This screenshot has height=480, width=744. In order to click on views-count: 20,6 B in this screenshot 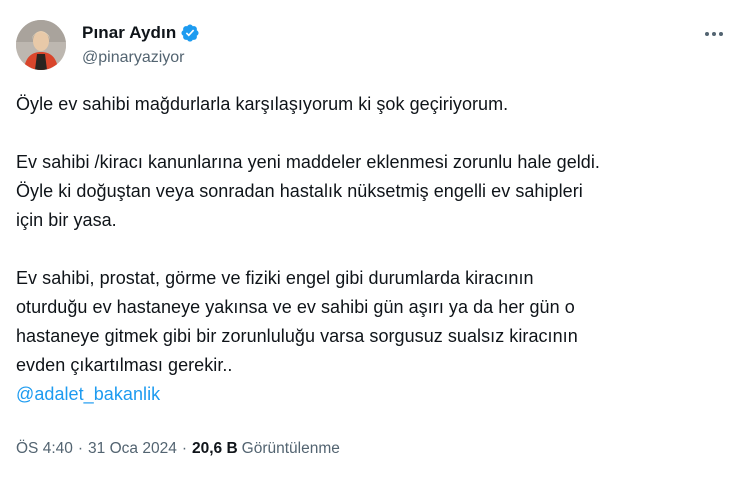, I will do `click(215, 449)`.